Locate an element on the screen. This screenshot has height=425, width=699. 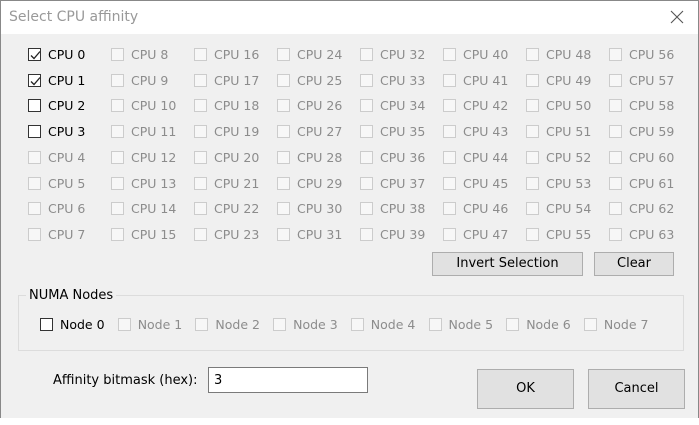
dialog-title: Select CPU affinity is located at coordinates (74, 17).